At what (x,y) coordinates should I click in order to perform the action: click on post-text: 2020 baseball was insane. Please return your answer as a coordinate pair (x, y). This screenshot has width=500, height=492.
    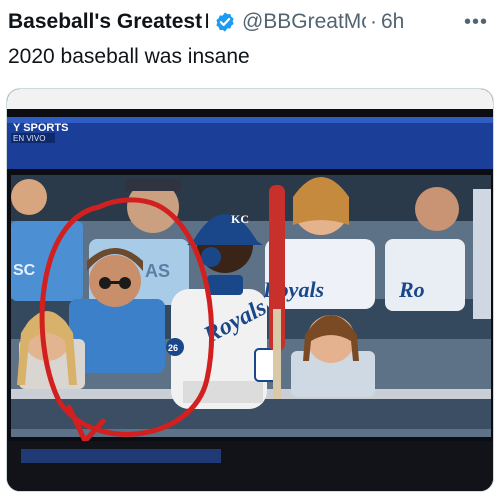
    Looking at the image, I should click on (129, 56).